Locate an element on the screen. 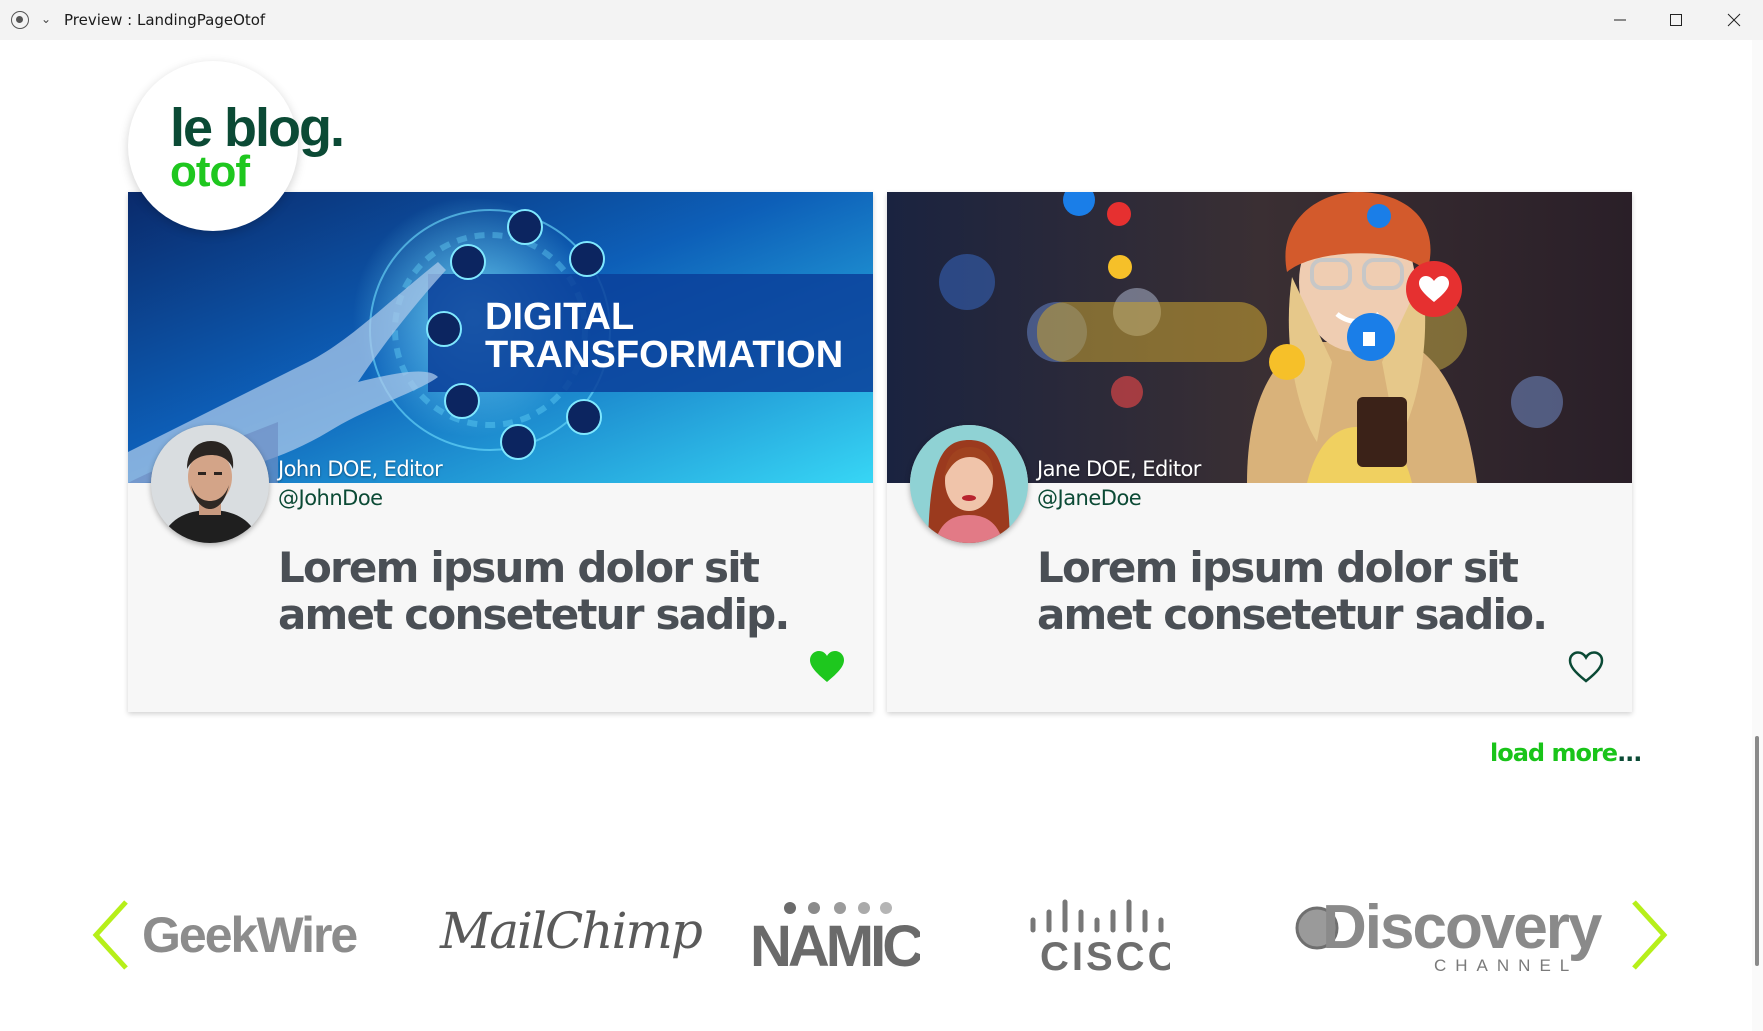 The width and height of the screenshot is (1763, 1031). author-name: John DOE, Editor is located at coordinates (360, 469).